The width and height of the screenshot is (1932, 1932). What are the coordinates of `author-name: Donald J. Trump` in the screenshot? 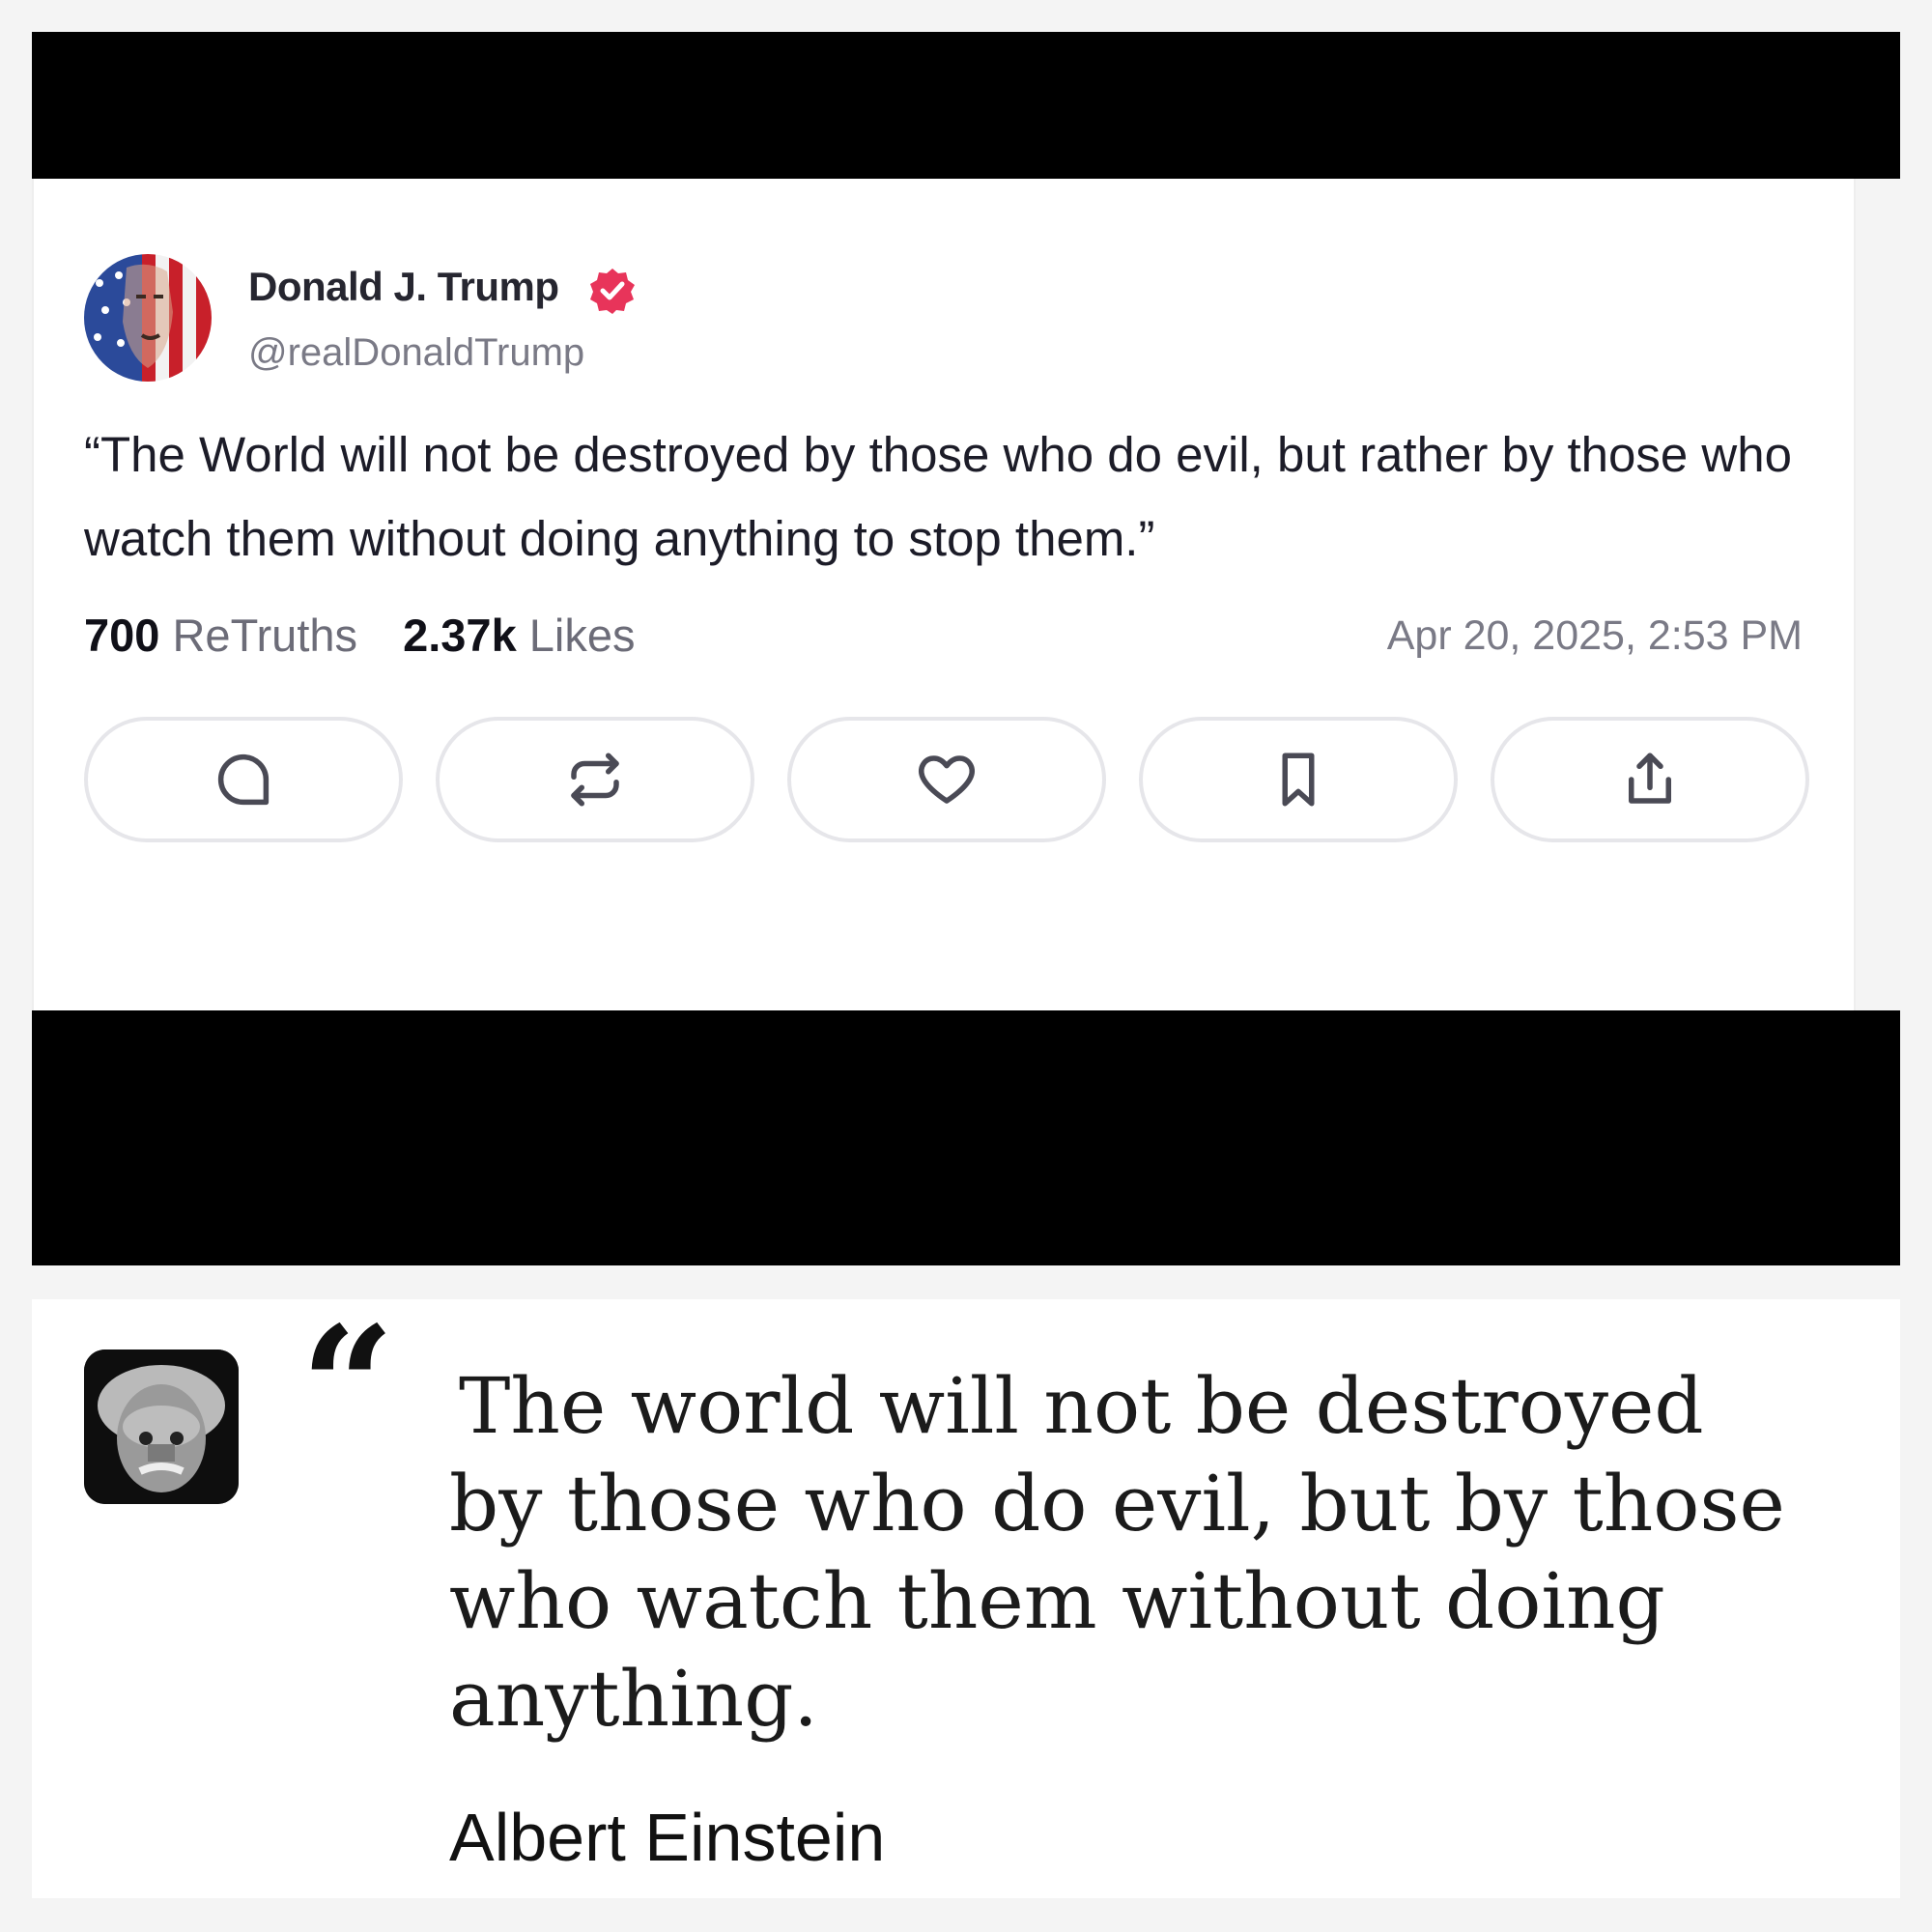 It's located at (403, 287).